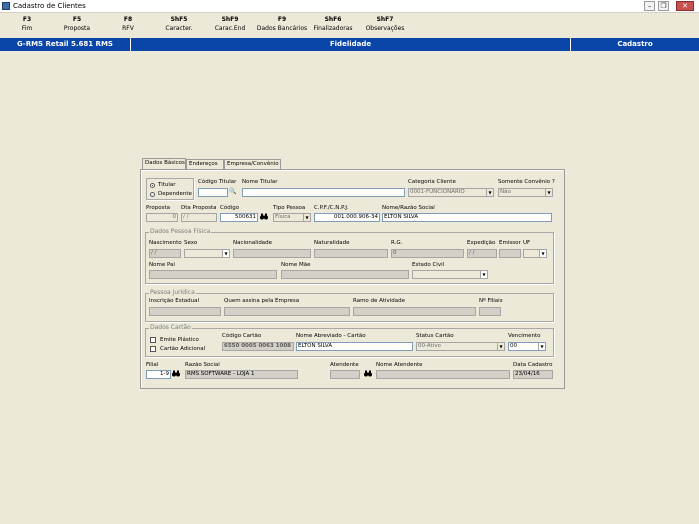 The image size is (699, 524). What do you see at coordinates (153, 349) in the screenshot?
I see `cartao-adicional-checkbox` at bounding box center [153, 349].